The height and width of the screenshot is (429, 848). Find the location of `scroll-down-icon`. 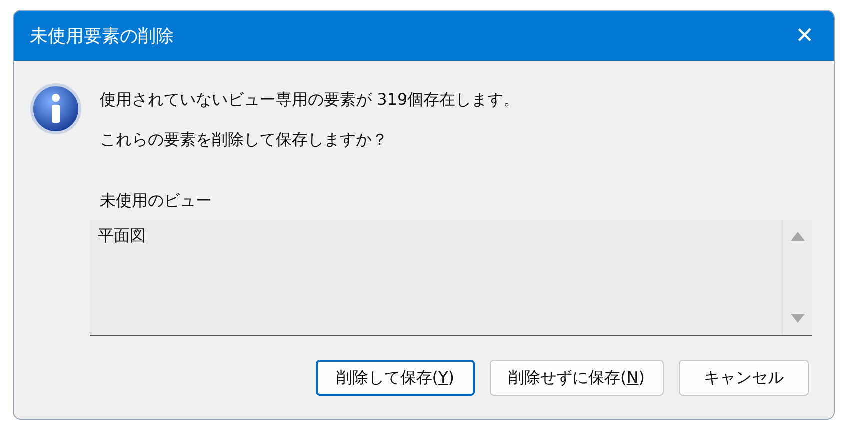

scroll-down-icon is located at coordinates (797, 318).